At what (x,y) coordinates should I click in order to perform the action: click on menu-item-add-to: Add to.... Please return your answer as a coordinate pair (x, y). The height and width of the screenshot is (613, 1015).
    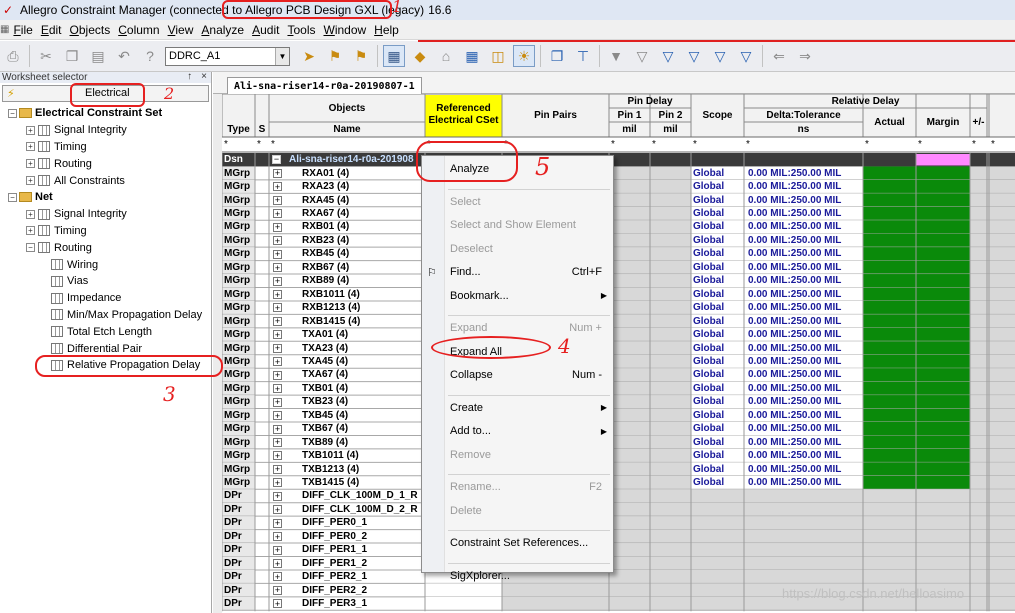
    Looking at the image, I should click on (470, 431).